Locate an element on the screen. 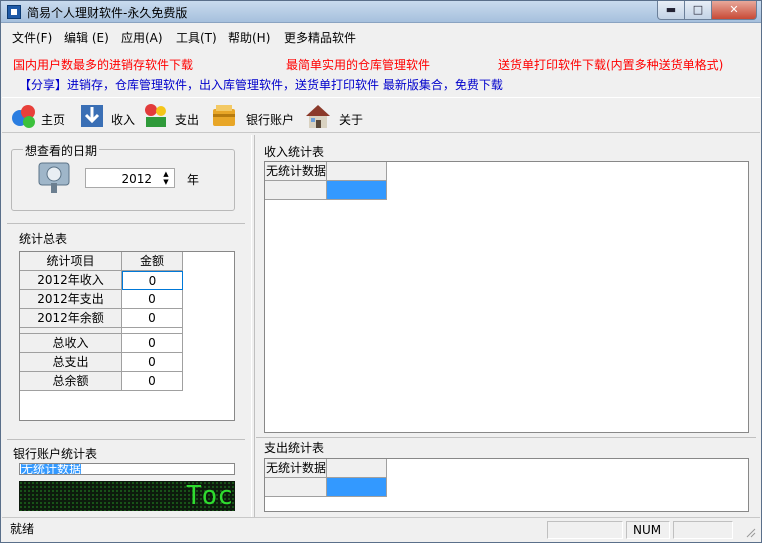 Image resolution: width=762 pixels, height=543 pixels. ad-link-warehouse: 最简单实用的仓库管理软件 is located at coordinates (358, 64).